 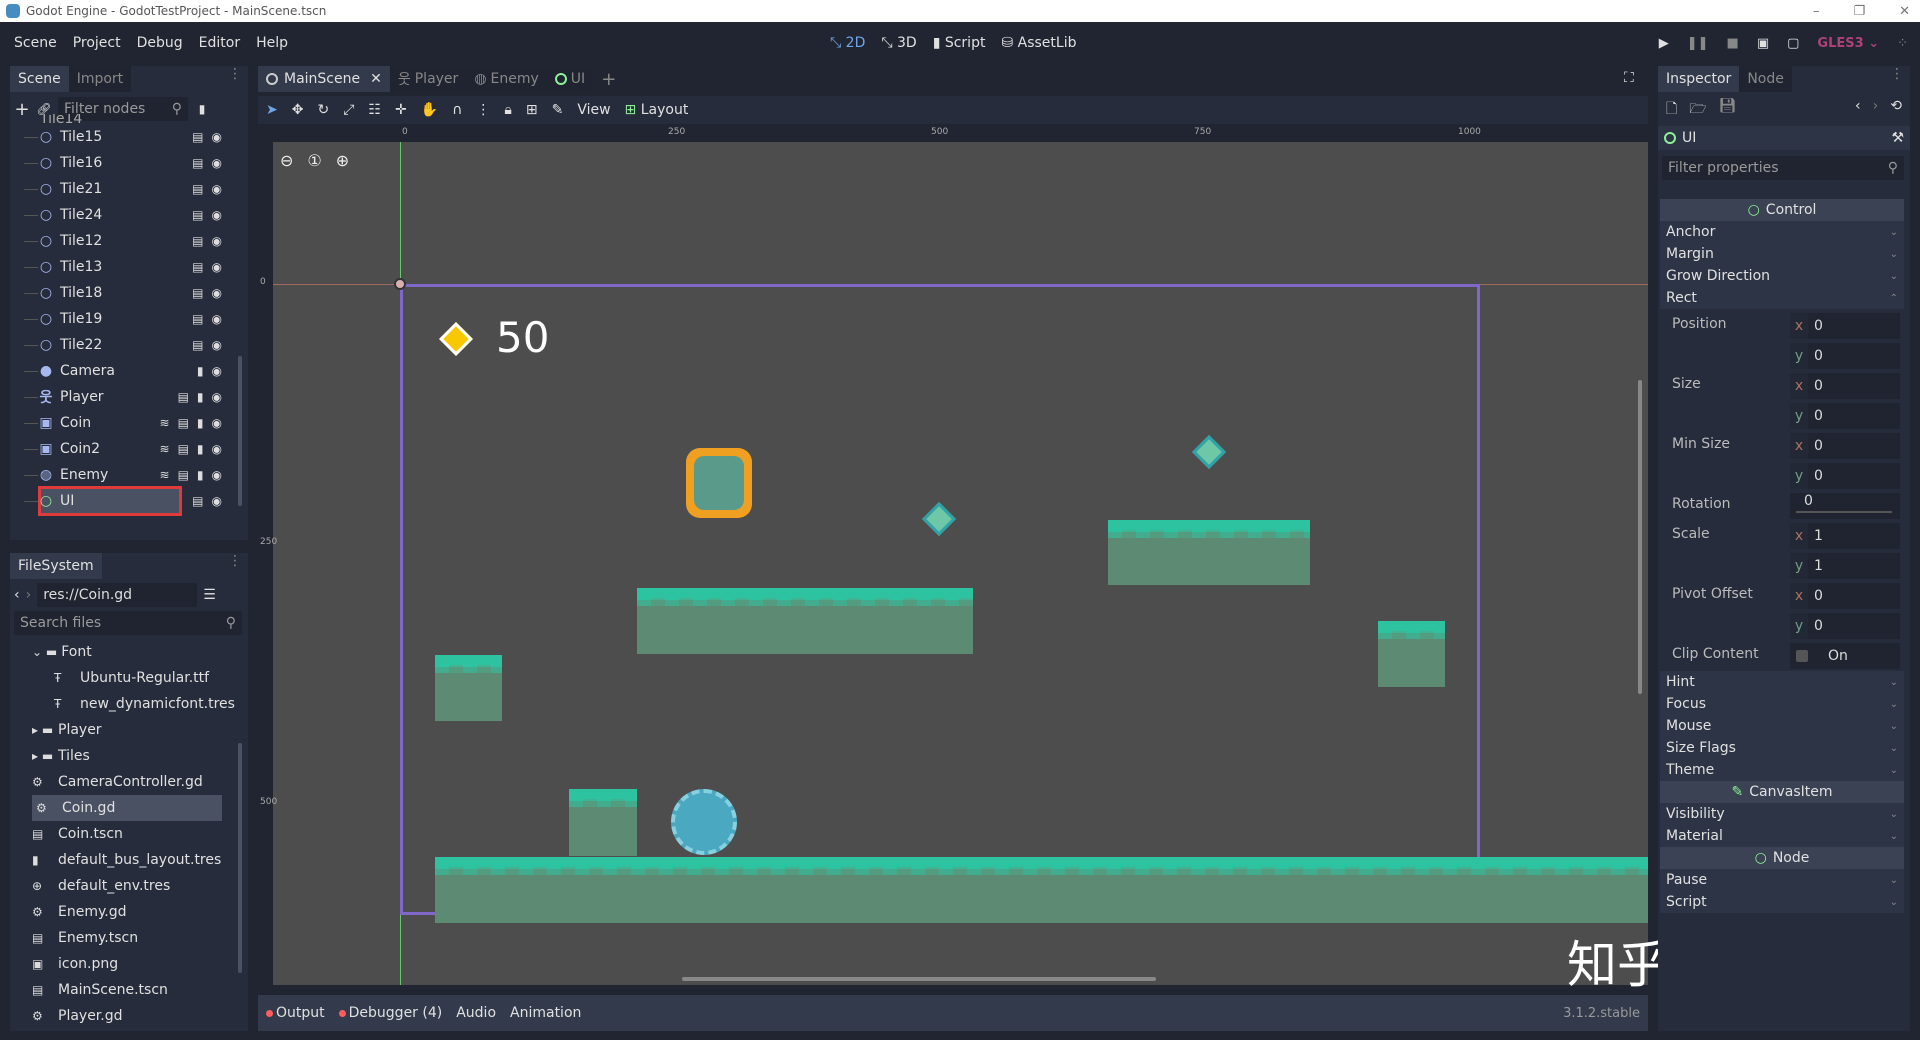 What do you see at coordinates (348, 110) in the screenshot?
I see `scale-tool-icon: ⤢` at bounding box center [348, 110].